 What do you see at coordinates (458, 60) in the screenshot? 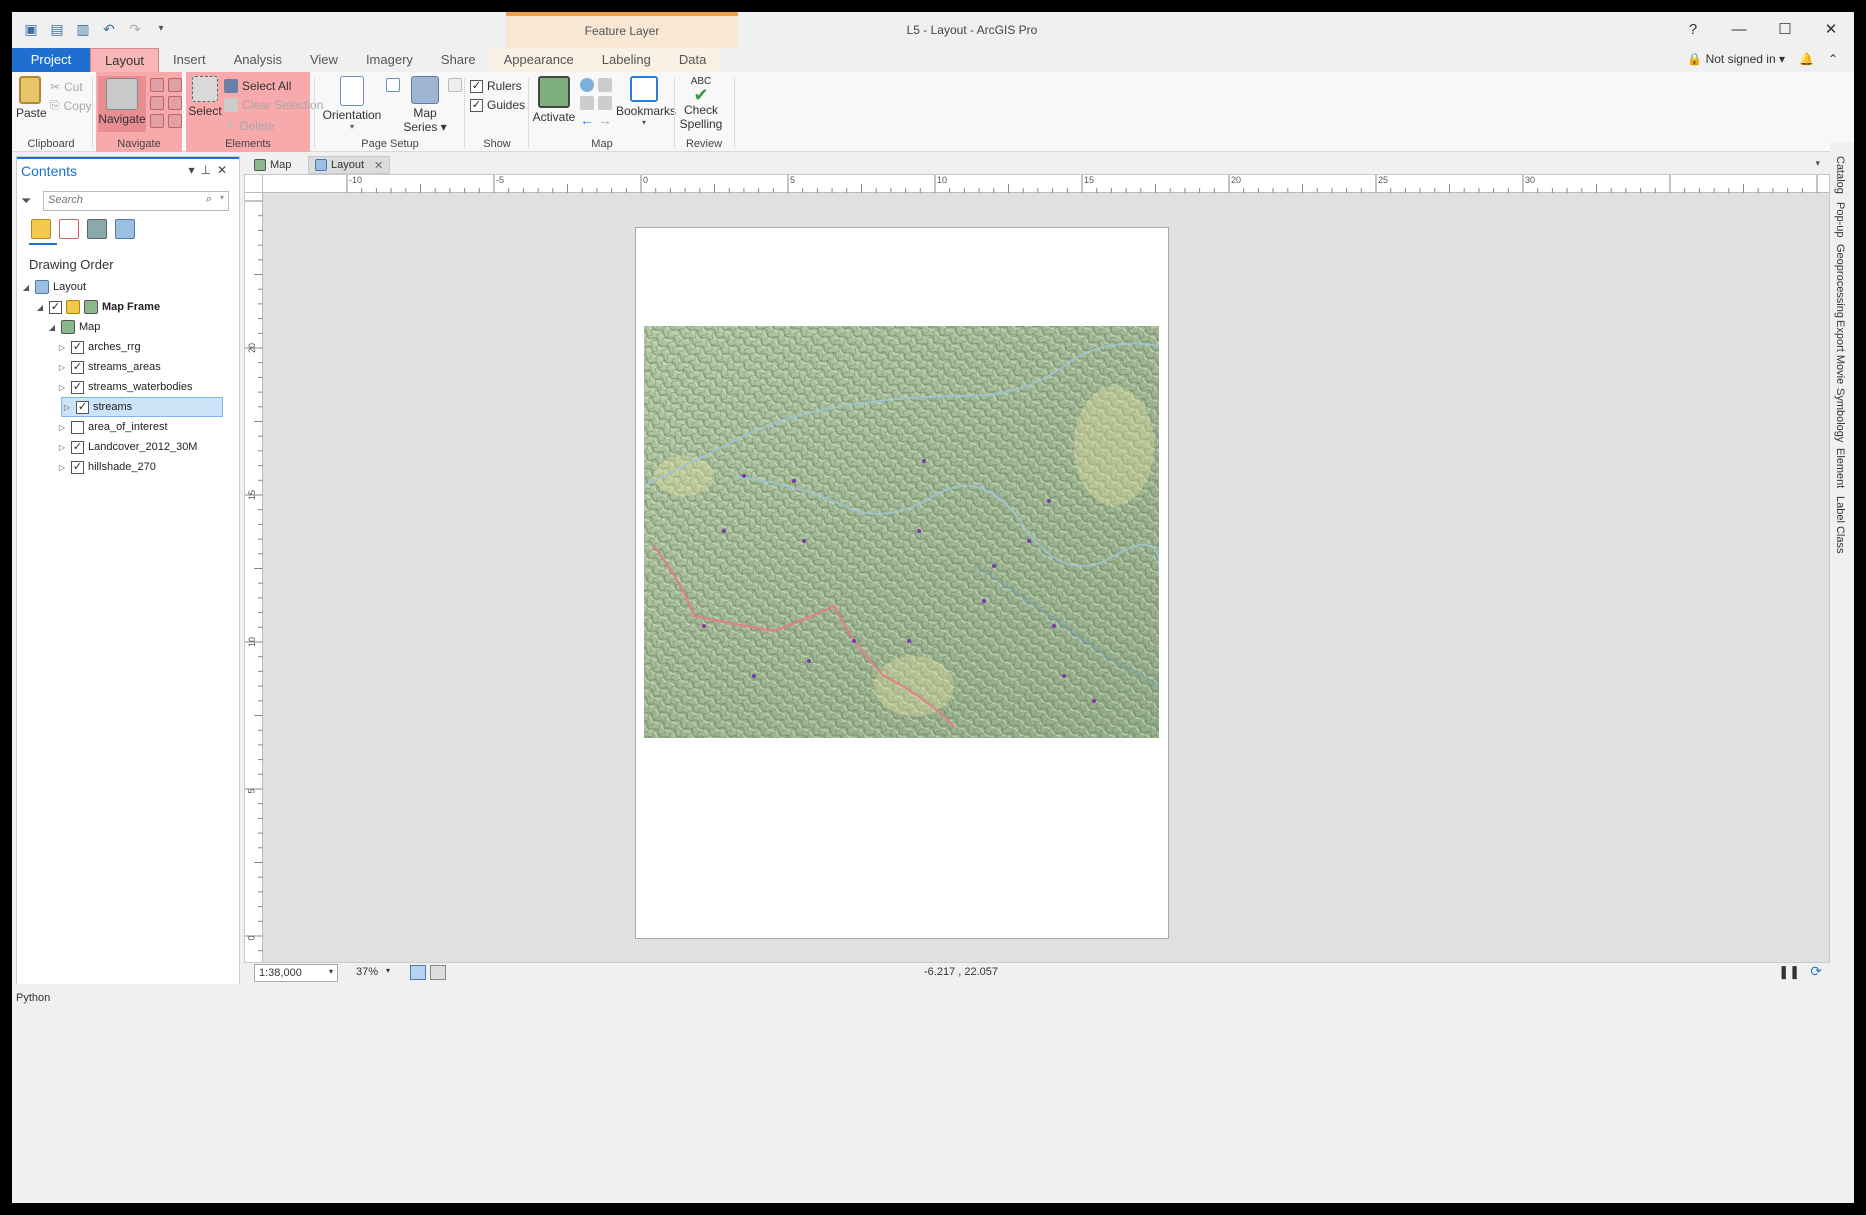
I see `tab-share: Share` at bounding box center [458, 60].